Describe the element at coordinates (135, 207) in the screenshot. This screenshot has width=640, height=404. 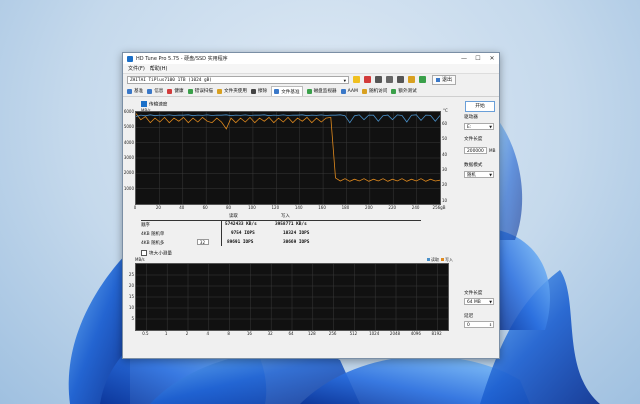
I see `x-tick-label: 0` at that location.